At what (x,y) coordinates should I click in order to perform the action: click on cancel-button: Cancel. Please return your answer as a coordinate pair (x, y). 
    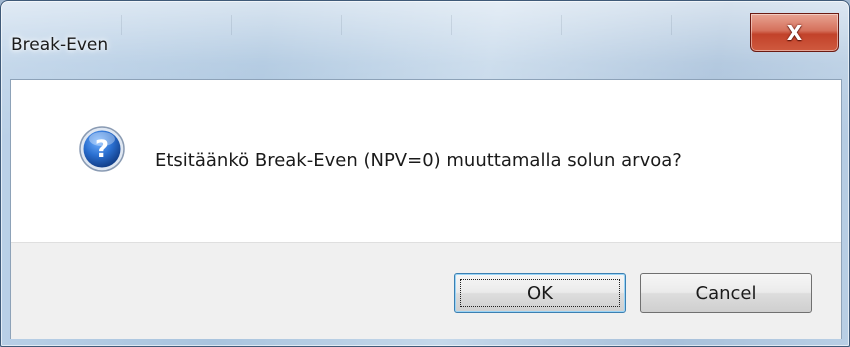
    Looking at the image, I should click on (726, 293).